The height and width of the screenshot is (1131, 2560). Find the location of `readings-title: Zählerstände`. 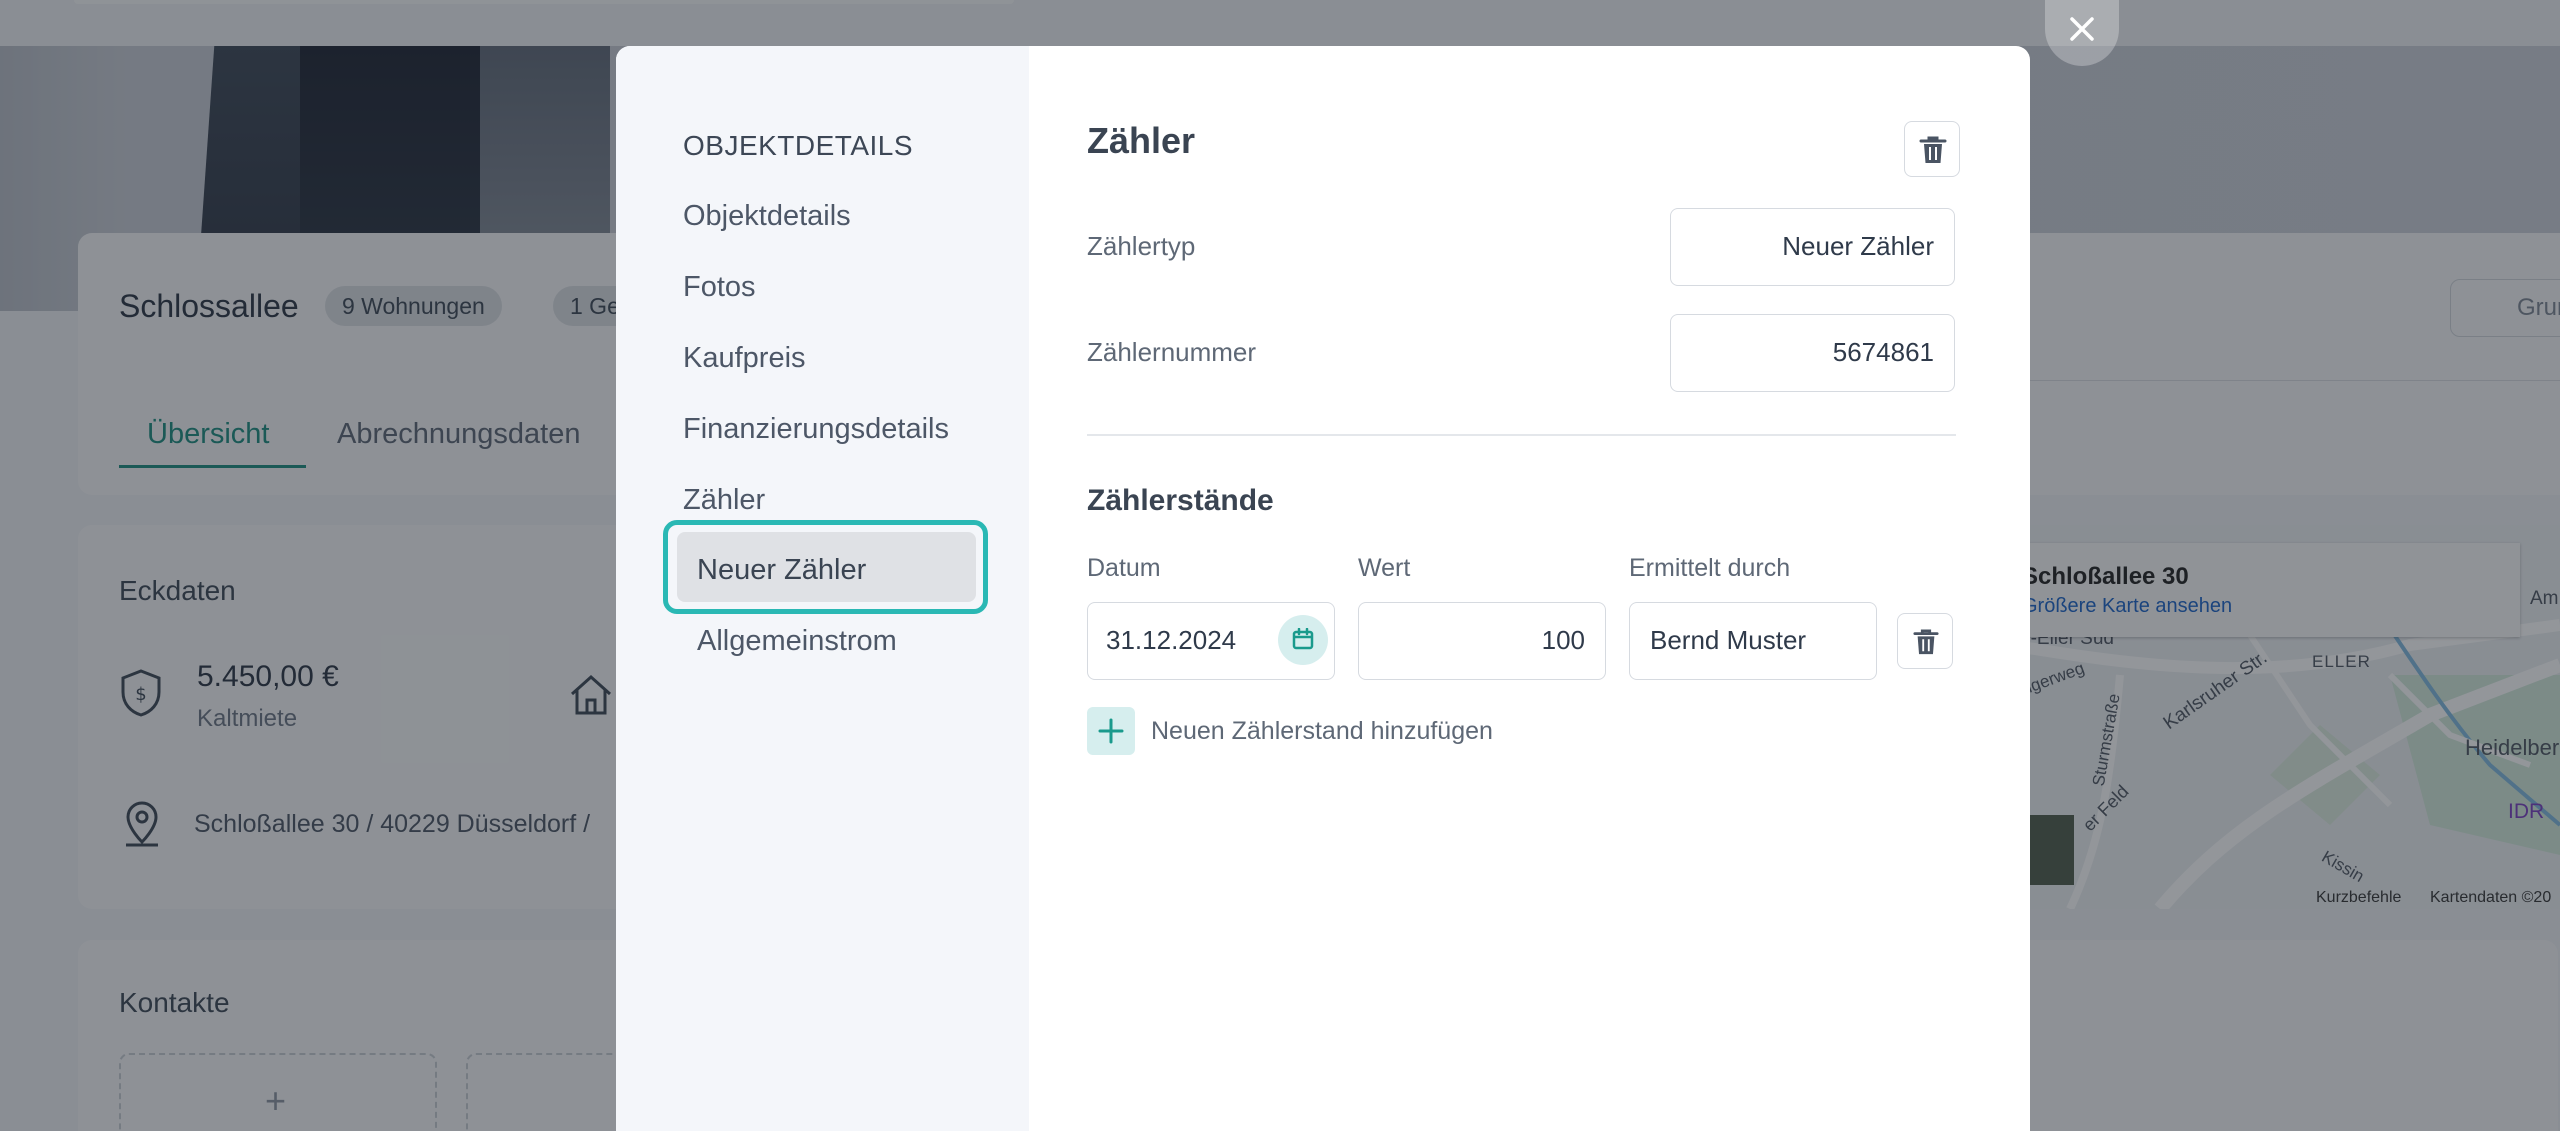

readings-title: Zählerstände is located at coordinates (1180, 500).